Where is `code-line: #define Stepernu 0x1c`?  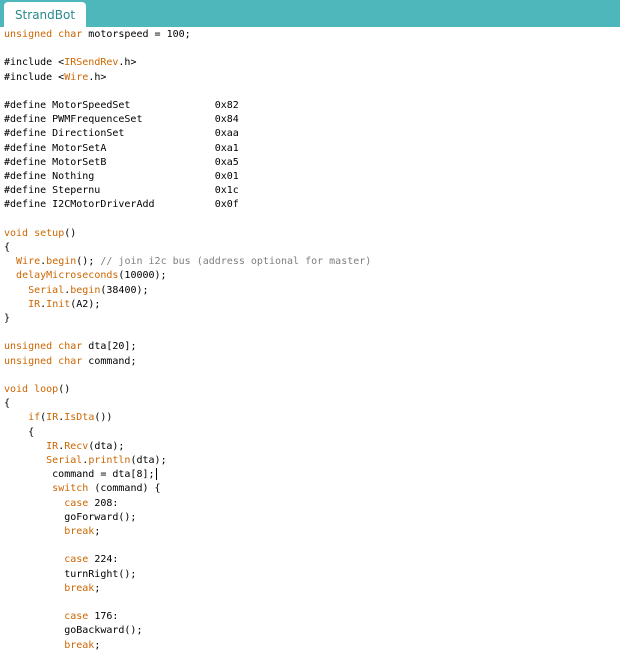 code-line: #define Stepernu 0x1c is located at coordinates (121, 191).